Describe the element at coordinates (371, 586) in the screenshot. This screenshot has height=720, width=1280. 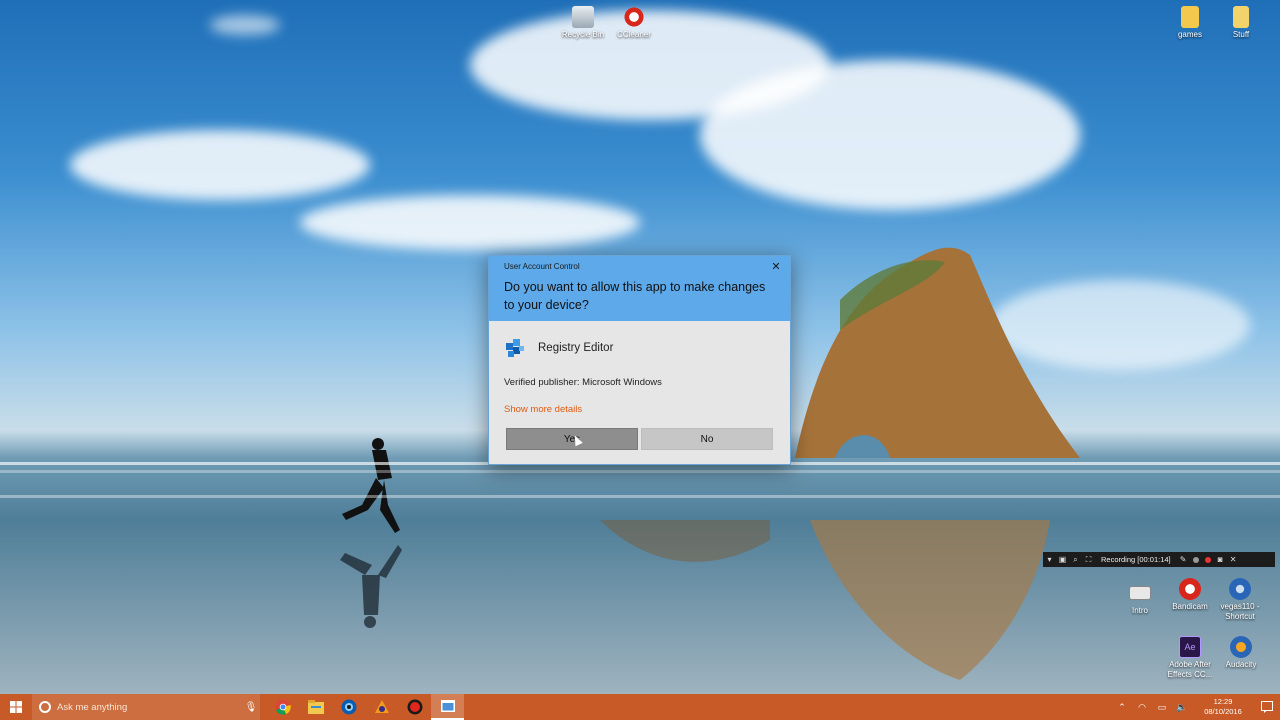
I see `runner-reflection` at that location.